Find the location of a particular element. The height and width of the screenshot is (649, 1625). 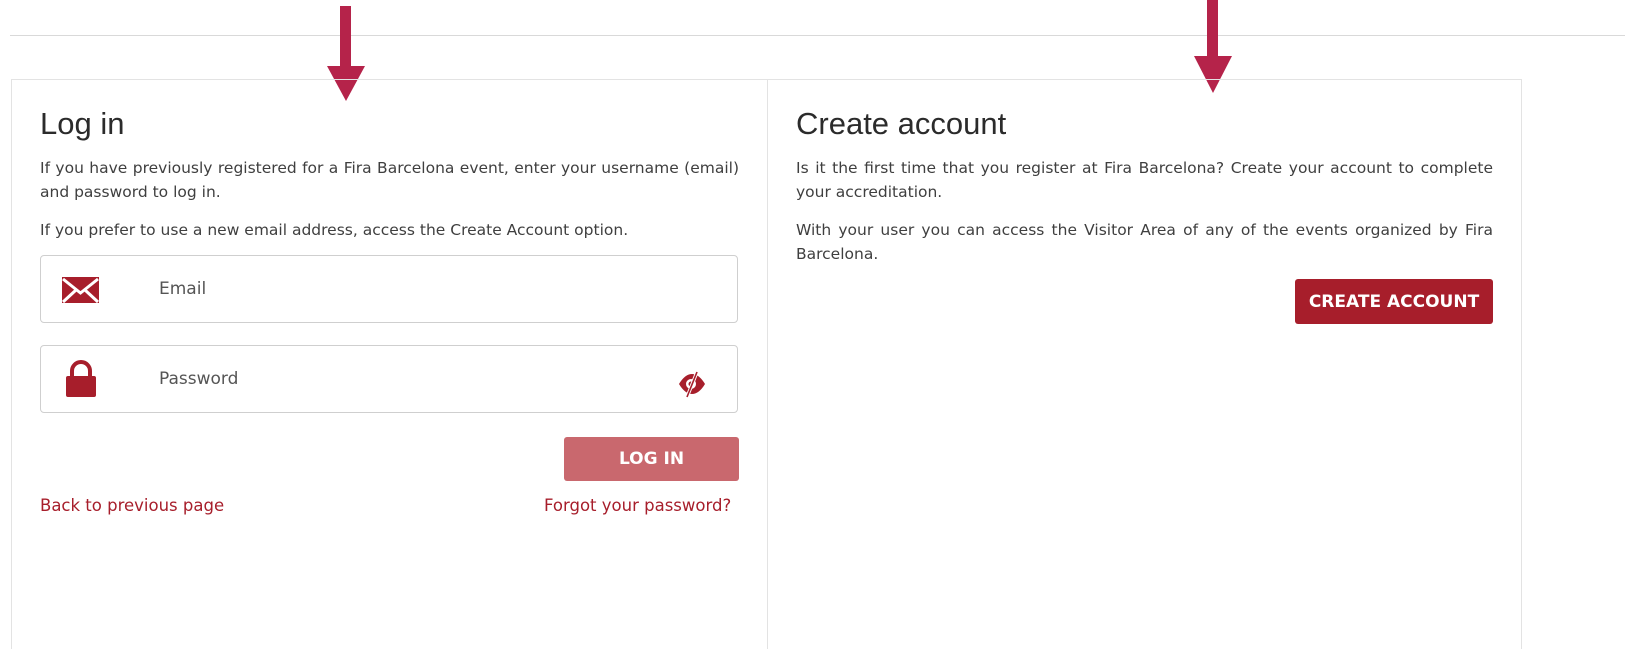

eye-slash-icon is located at coordinates (692, 384).